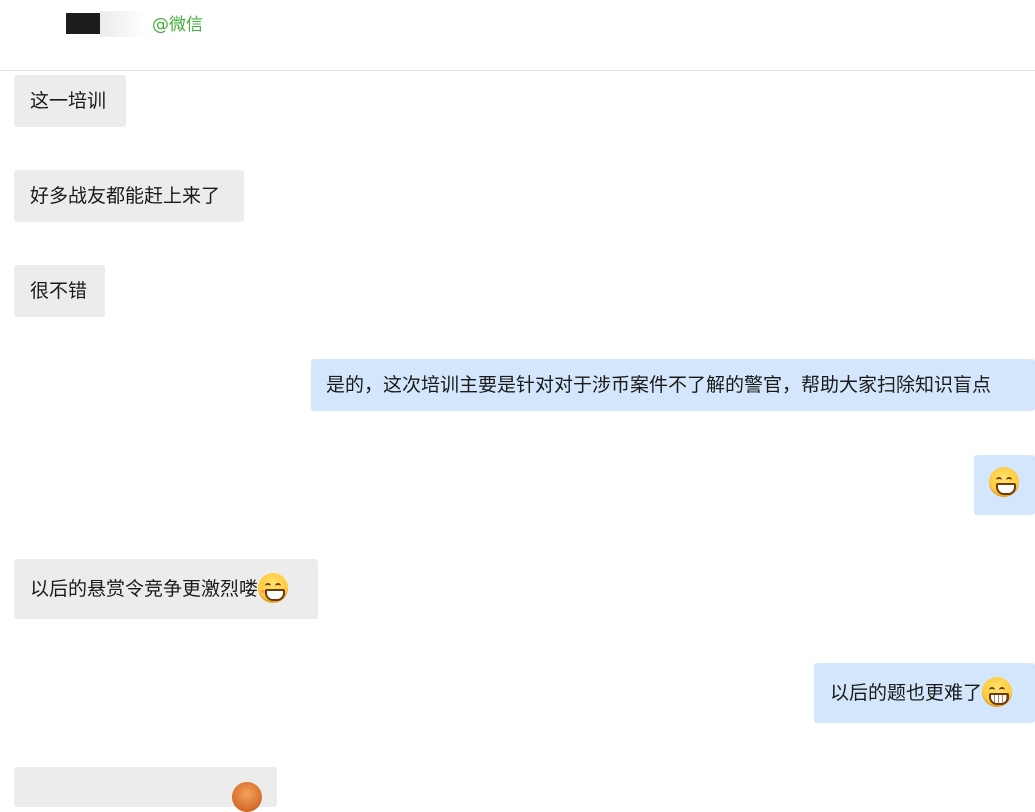 This screenshot has height=812, width=1035. What do you see at coordinates (177, 25) in the screenshot?
I see `source-tag: @微信` at bounding box center [177, 25].